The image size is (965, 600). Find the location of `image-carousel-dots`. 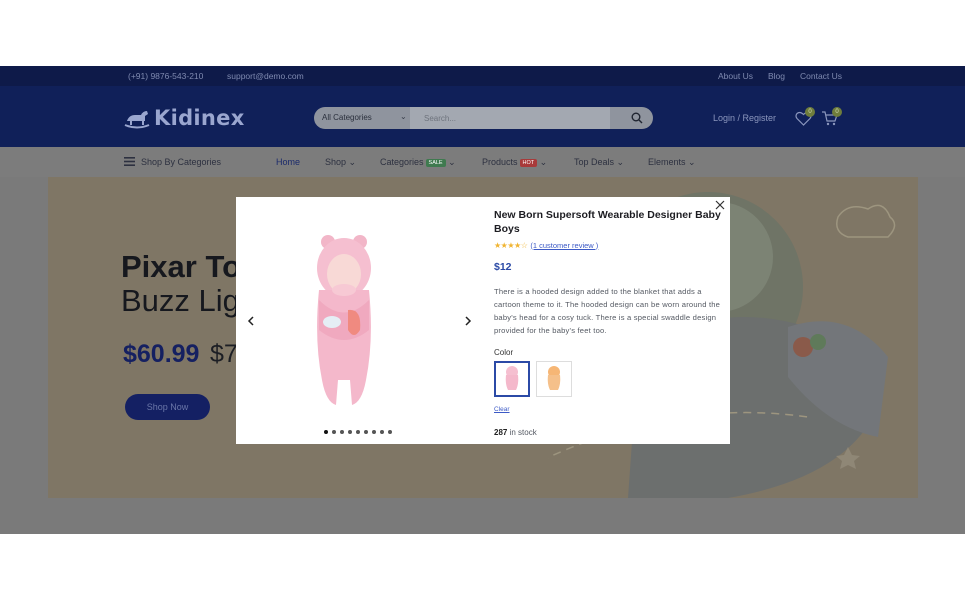

image-carousel-dots is located at coordinates (358, 432).